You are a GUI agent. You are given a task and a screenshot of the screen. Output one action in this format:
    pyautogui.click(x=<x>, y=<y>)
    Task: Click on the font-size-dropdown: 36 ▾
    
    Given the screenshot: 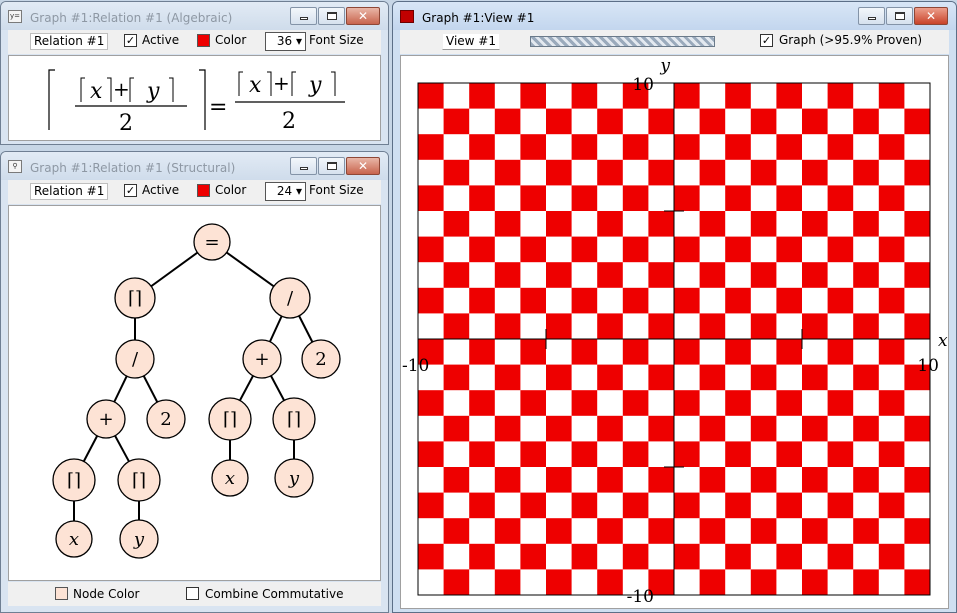 What is the action you would take?
    pyautogui.click(x=285, y=41)
    